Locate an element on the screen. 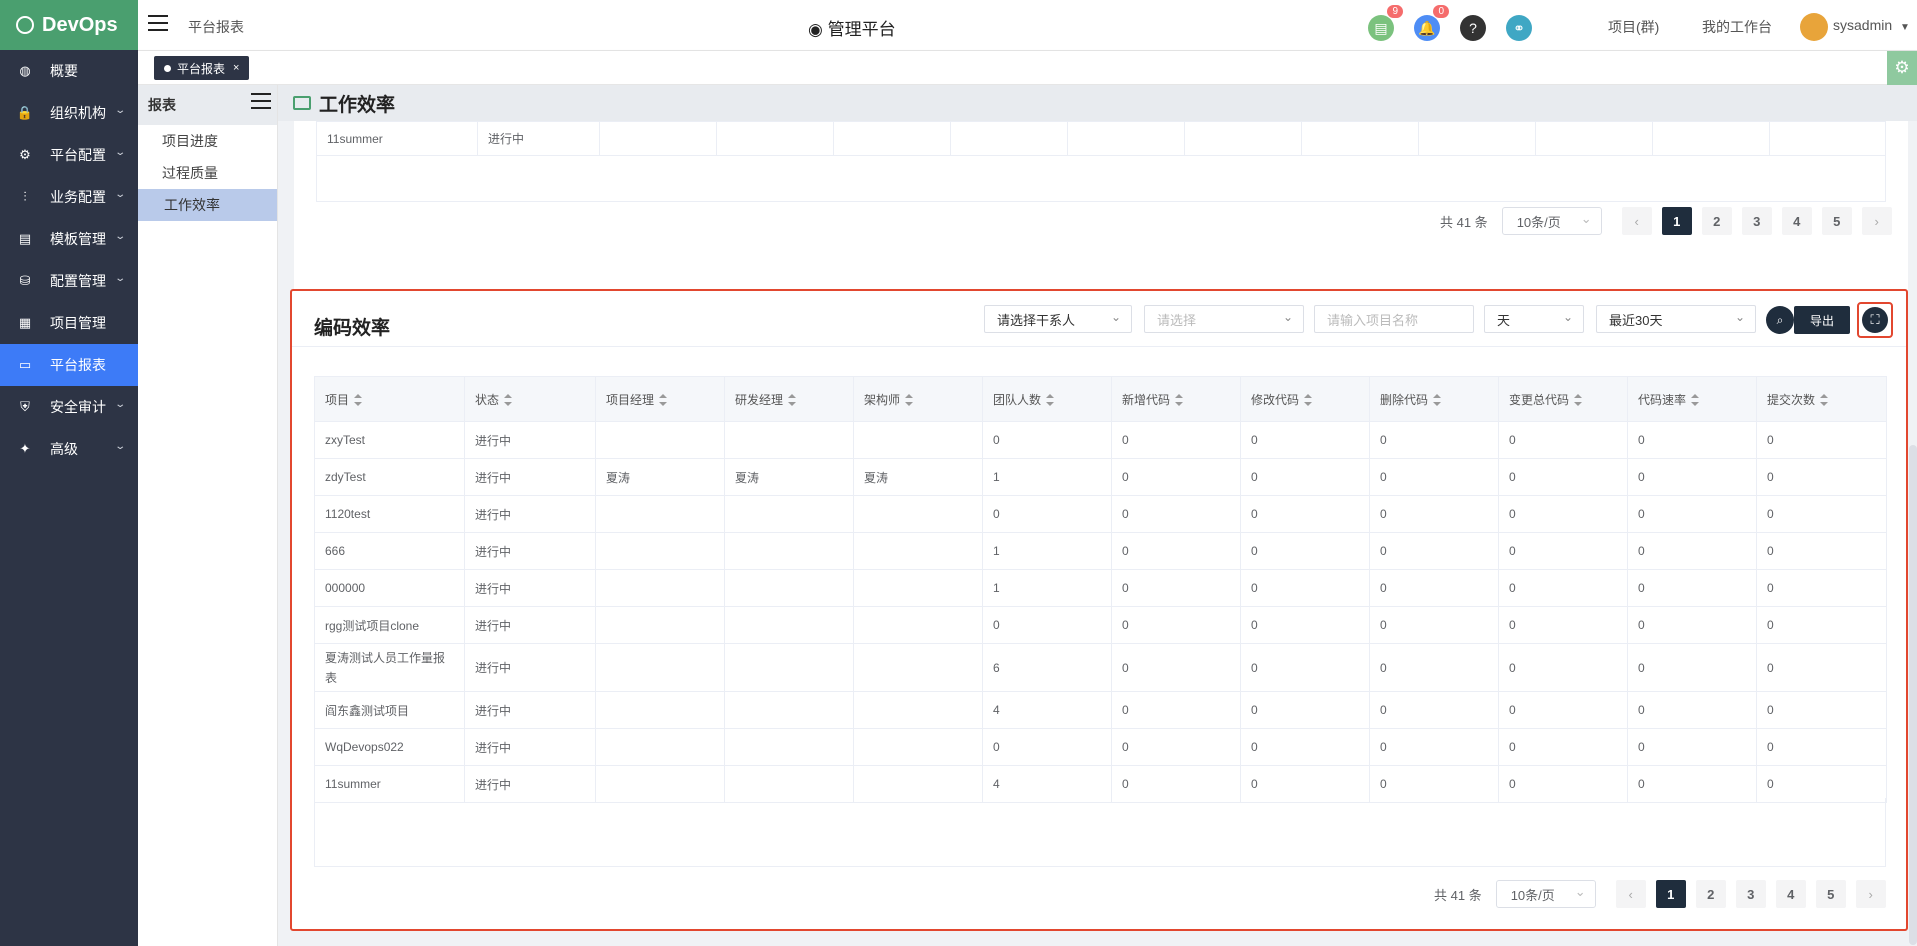 The image size is (1917, 946). column-header: 修改代码 is located at coordinates (1305, 399).